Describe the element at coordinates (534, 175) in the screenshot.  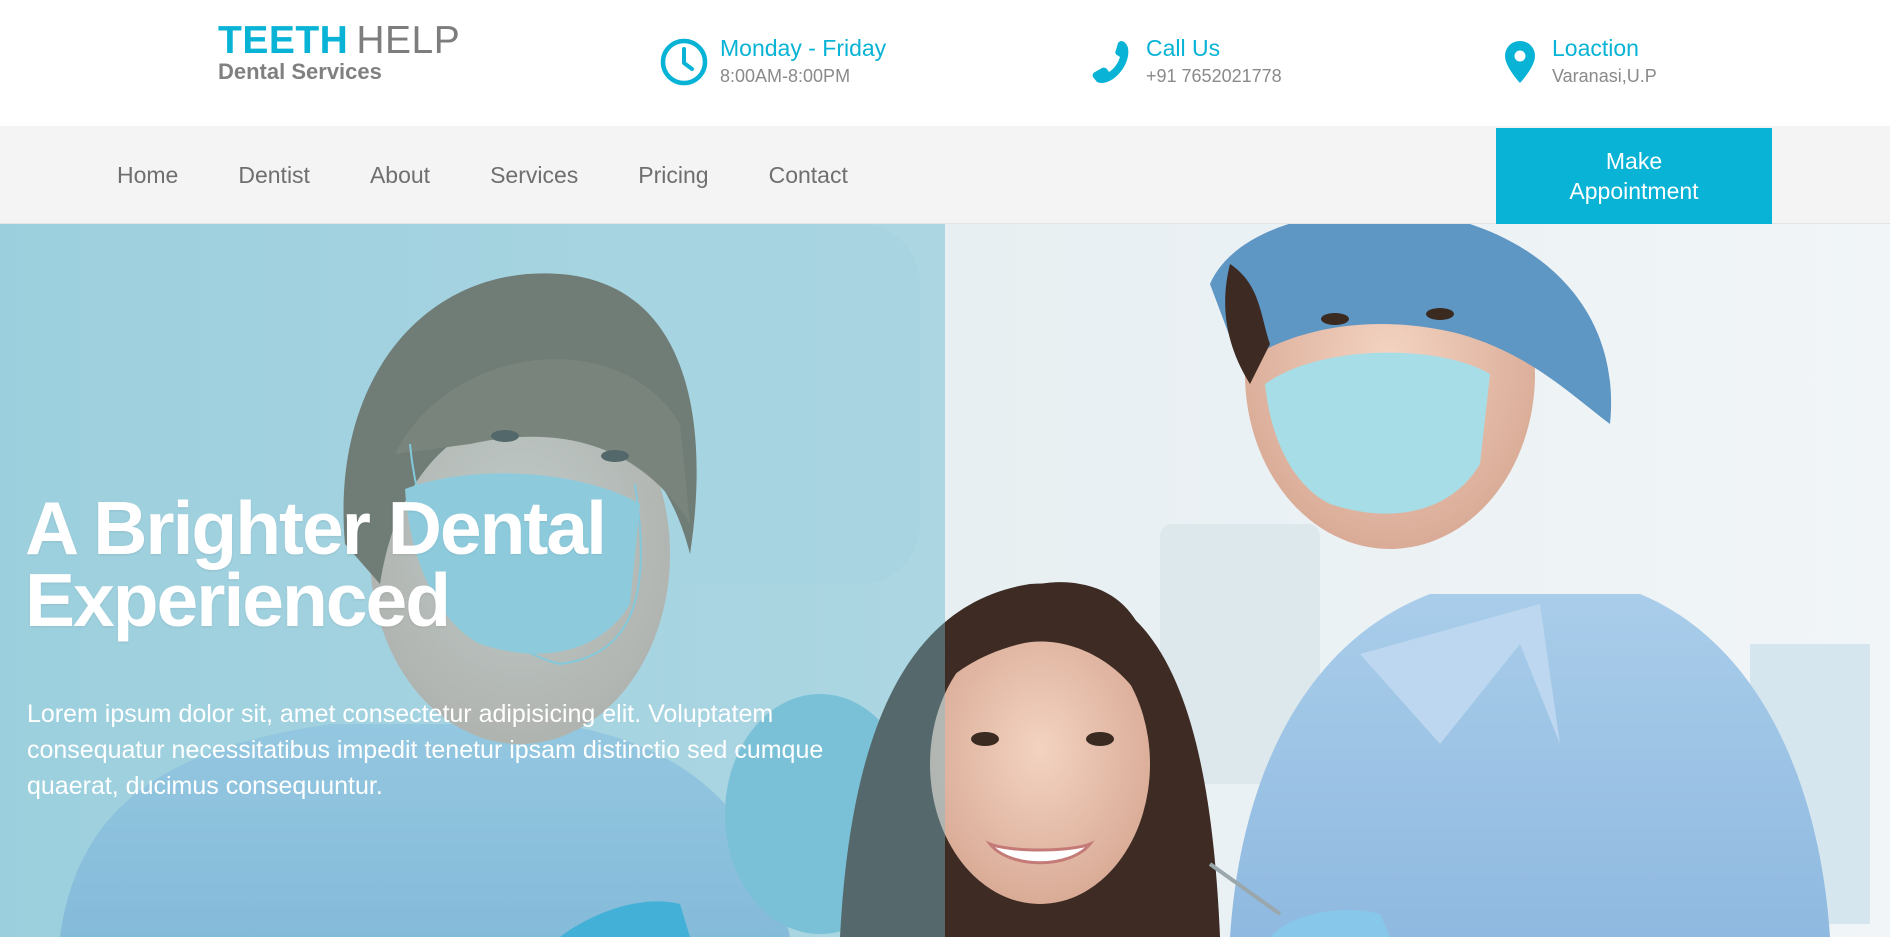
I see `nav-item-services: Services` at that location.